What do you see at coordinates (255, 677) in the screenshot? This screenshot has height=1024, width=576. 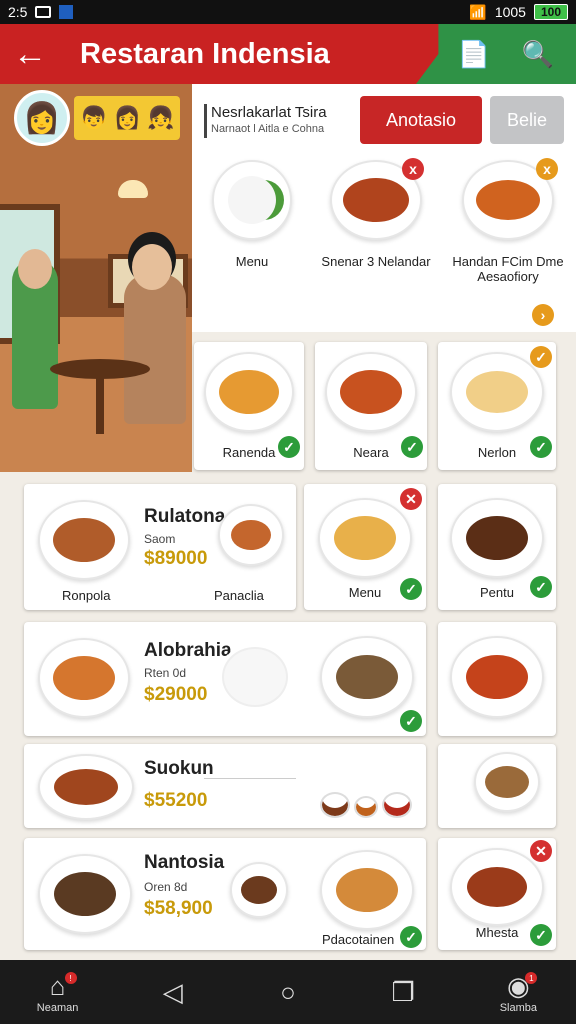 I see `rice-plate` at bounding box center [255, 677].